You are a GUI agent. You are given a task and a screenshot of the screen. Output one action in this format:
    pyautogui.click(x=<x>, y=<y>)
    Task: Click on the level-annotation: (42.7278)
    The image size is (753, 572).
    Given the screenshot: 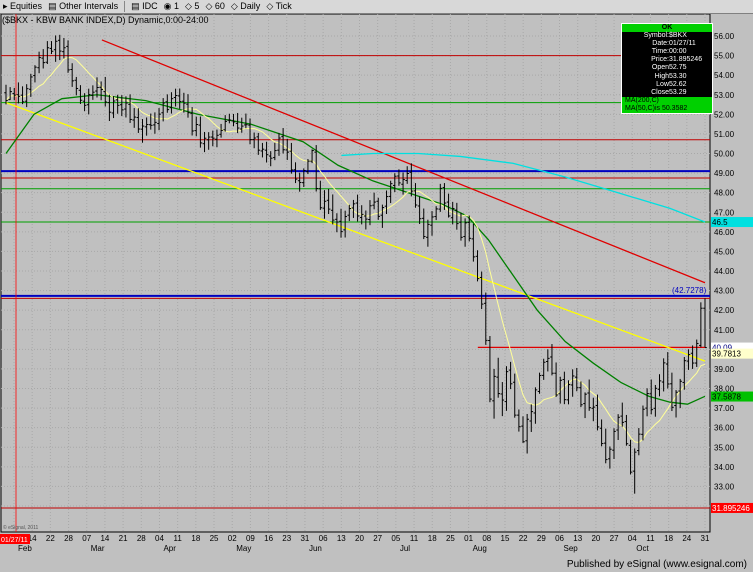 What is the action you would take?
    pyautogui.click(x=689, y=290)
    